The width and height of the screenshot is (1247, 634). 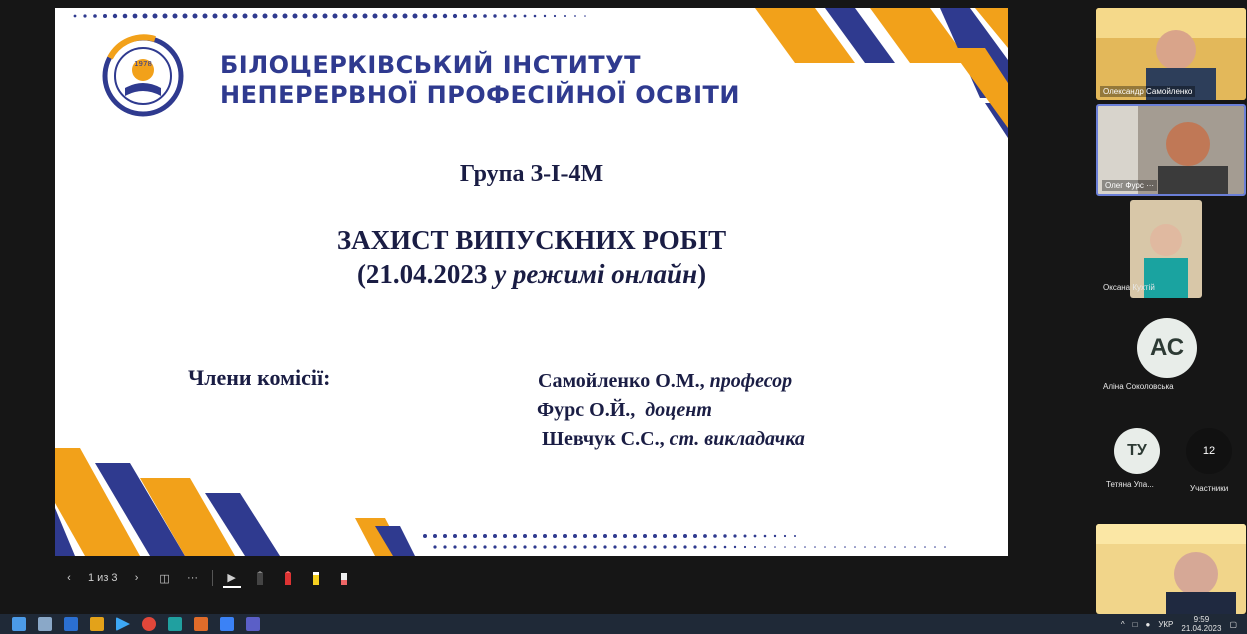 I want to click on language-indicator: УКР, so click(x=1165, y=624).